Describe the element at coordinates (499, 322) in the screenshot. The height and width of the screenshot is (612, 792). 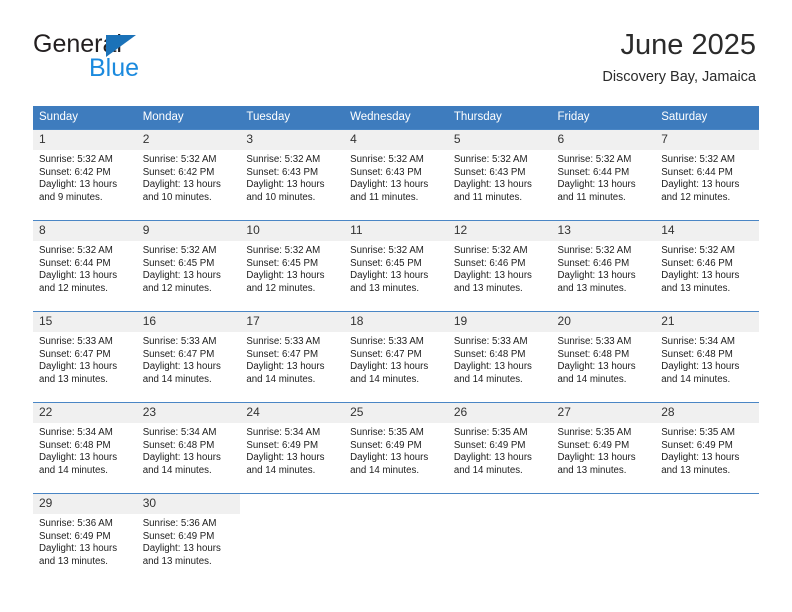
I see `day-number: 19` at that location.